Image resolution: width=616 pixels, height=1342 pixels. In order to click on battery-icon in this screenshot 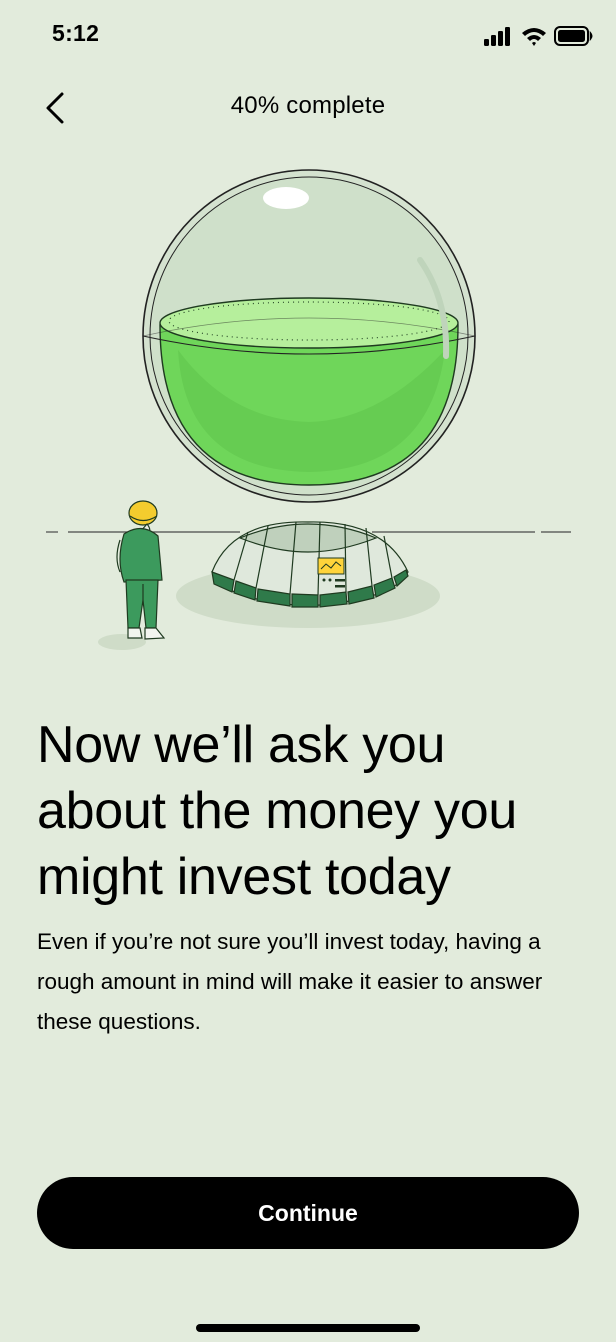, I will do `click(573, 36)`.